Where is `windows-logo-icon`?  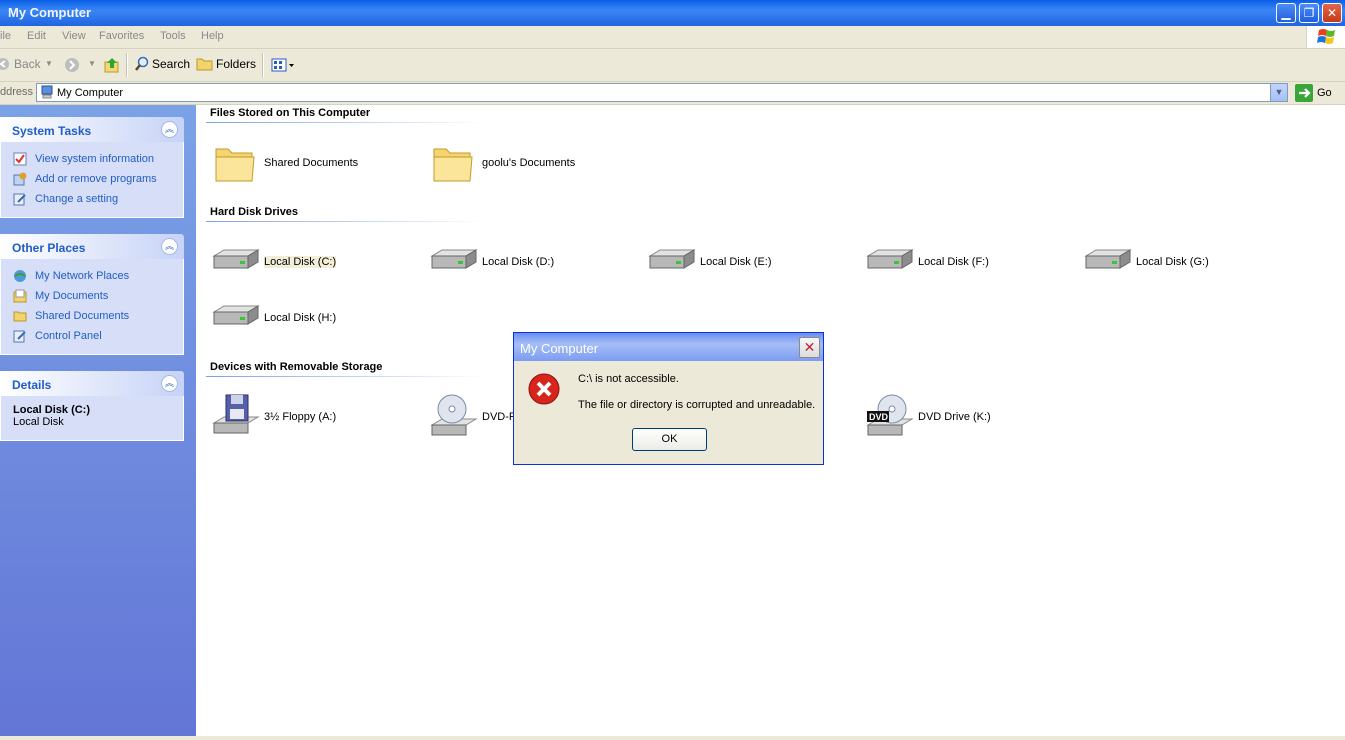
windows-logo-icon is located at coordinates (1325, 37).